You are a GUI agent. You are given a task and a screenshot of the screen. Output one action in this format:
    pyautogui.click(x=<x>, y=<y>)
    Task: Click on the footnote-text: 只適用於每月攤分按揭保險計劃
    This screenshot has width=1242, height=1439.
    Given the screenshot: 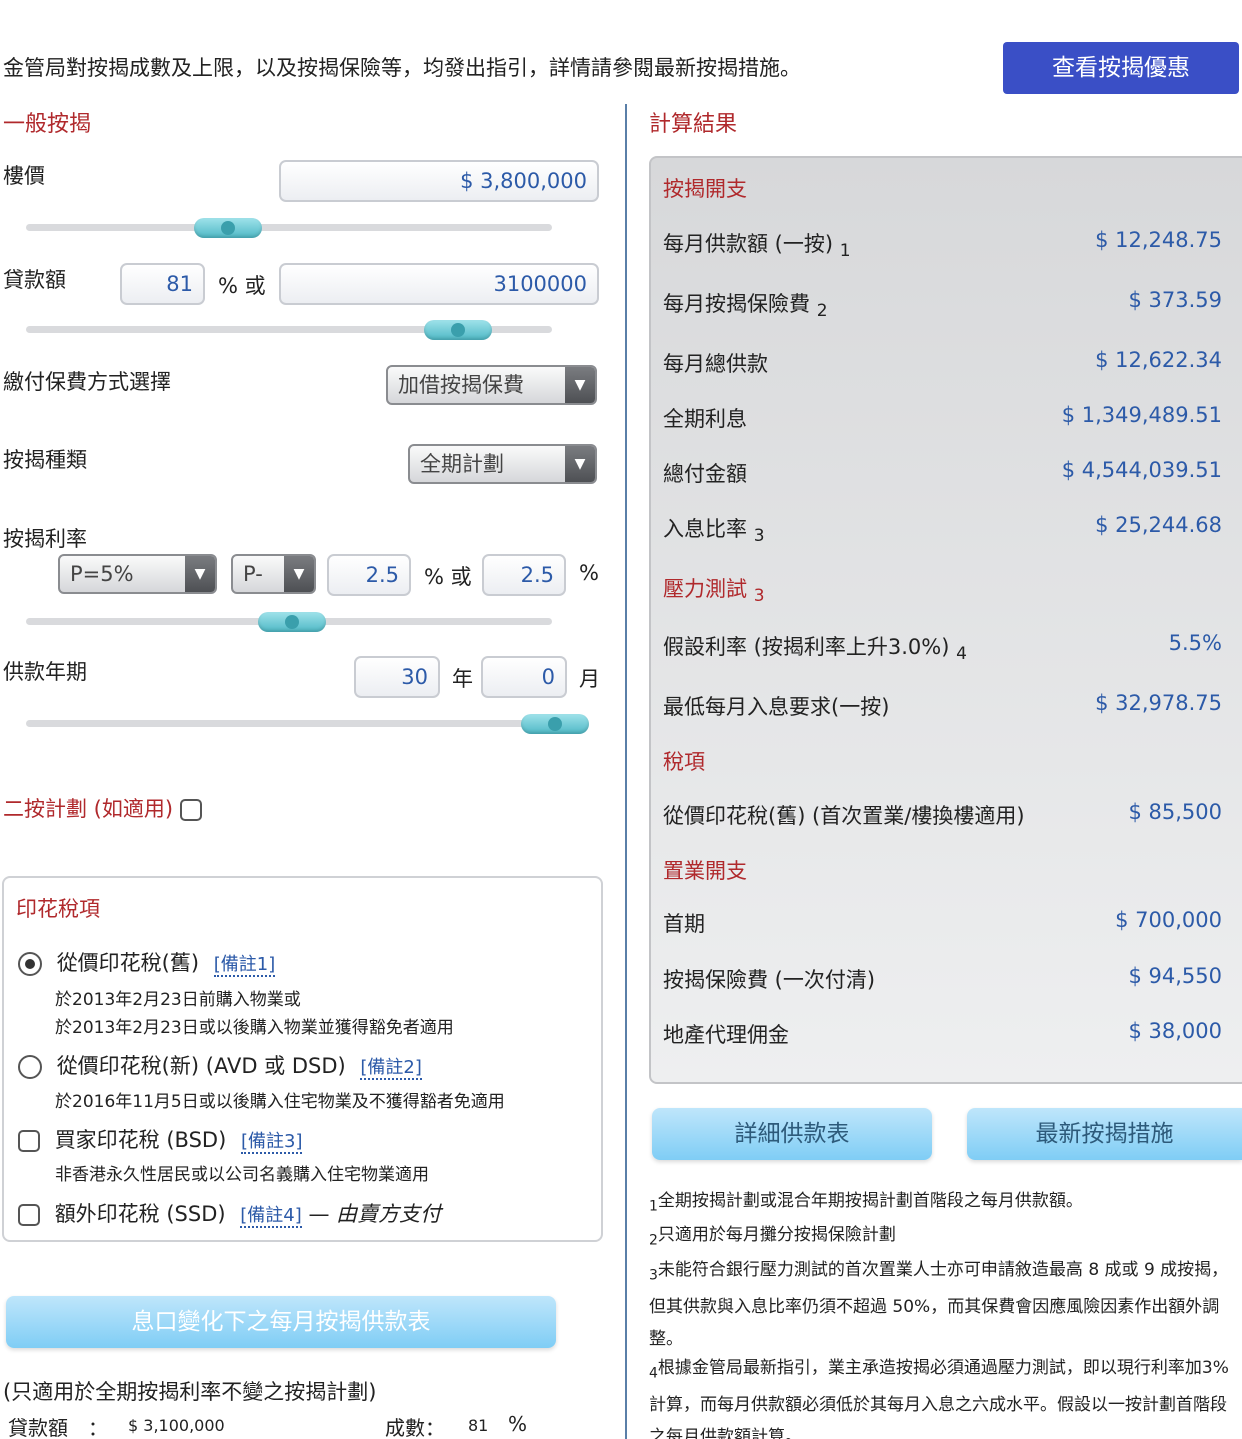 What is the action you would take?
    pyautogui.click(x=776, y=1235)
    